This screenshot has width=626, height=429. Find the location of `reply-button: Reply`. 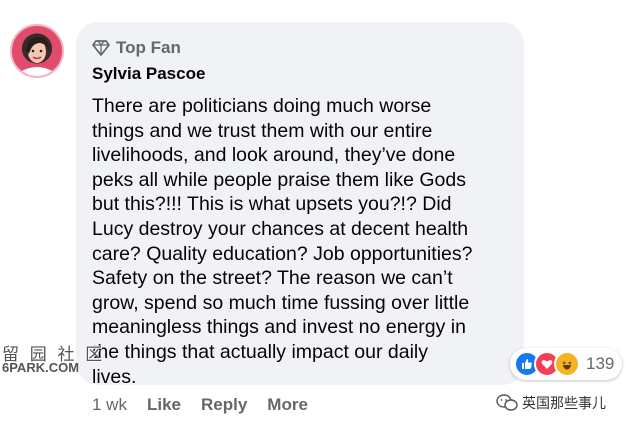

reply-button: Reply is located at coordinates (224, 405).